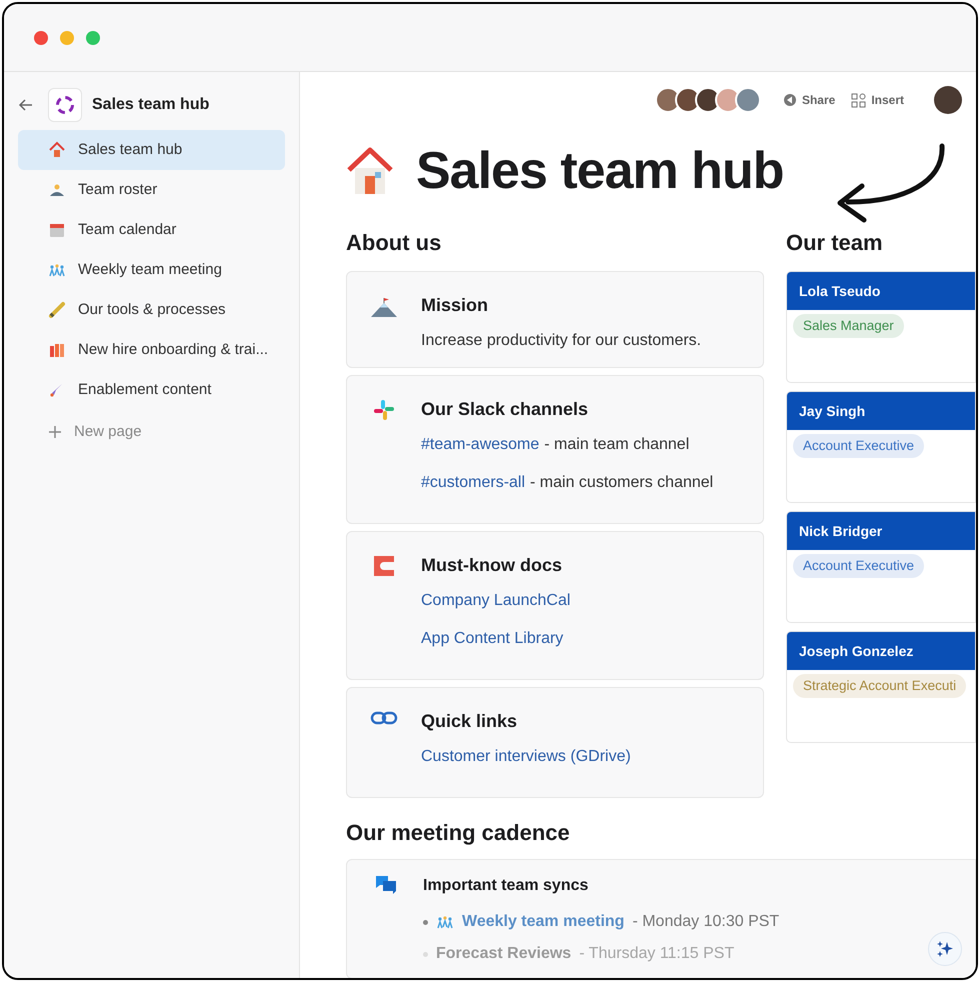  Describe the element at coordinates (151, 432) in the screenshot. I see `new-page-button: New page` at that location.